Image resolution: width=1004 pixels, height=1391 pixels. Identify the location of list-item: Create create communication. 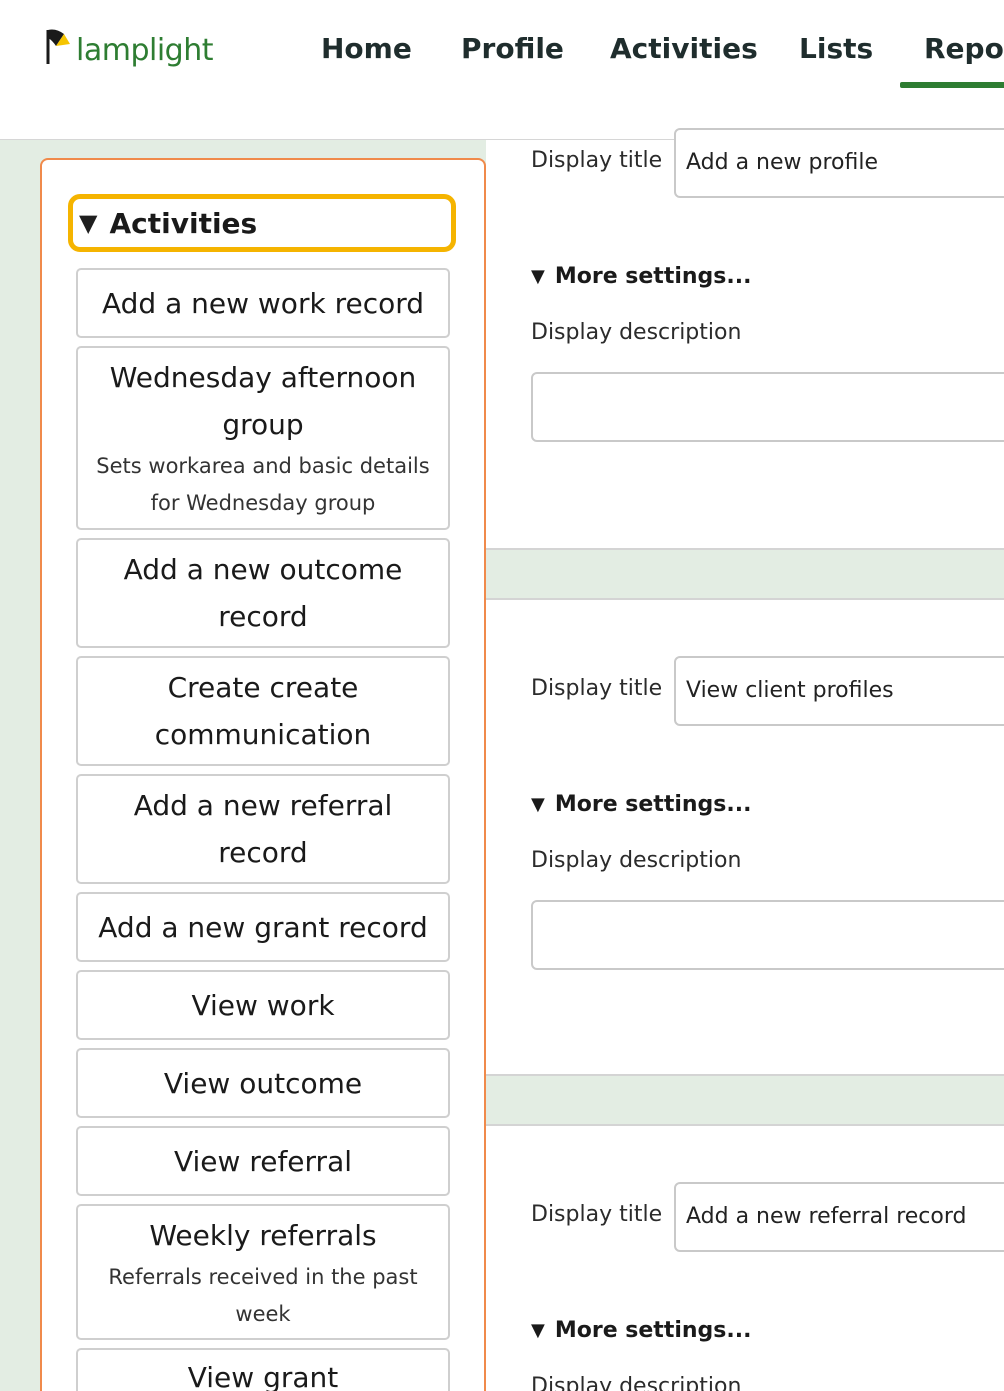
(263, 711).